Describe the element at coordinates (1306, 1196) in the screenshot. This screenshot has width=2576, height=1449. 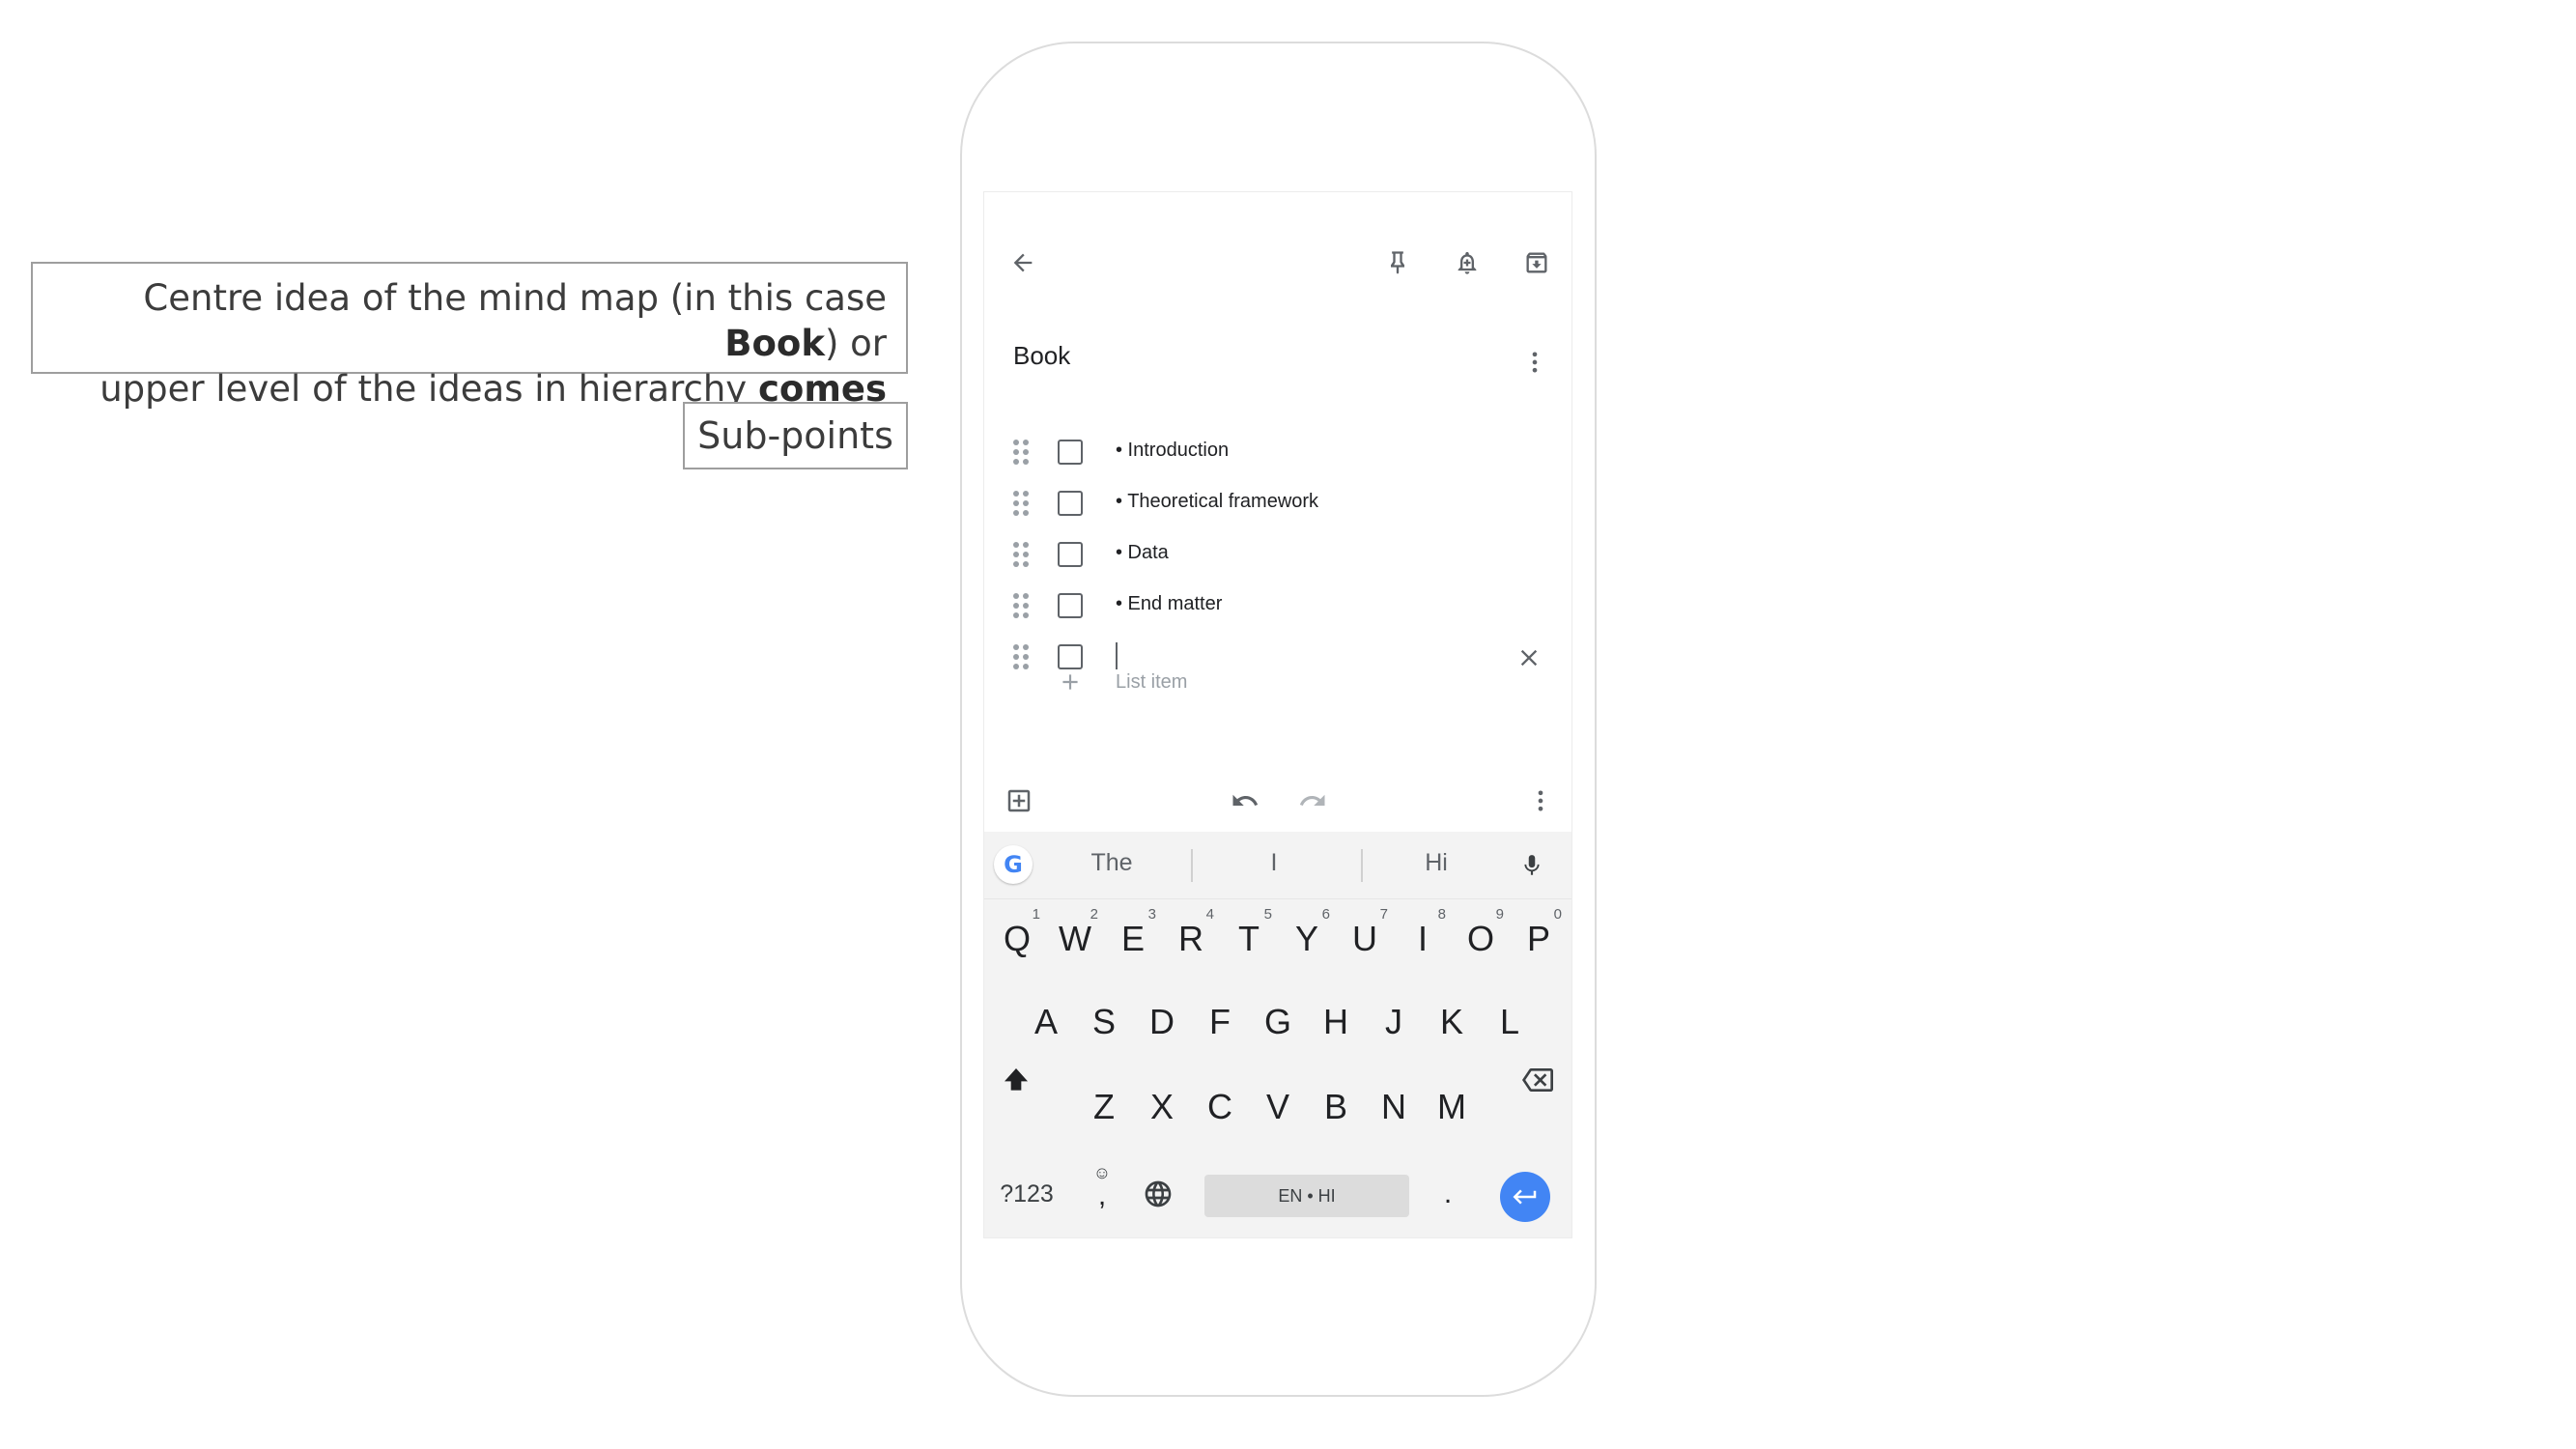
I see `space-bar: EN • HI` at that location.